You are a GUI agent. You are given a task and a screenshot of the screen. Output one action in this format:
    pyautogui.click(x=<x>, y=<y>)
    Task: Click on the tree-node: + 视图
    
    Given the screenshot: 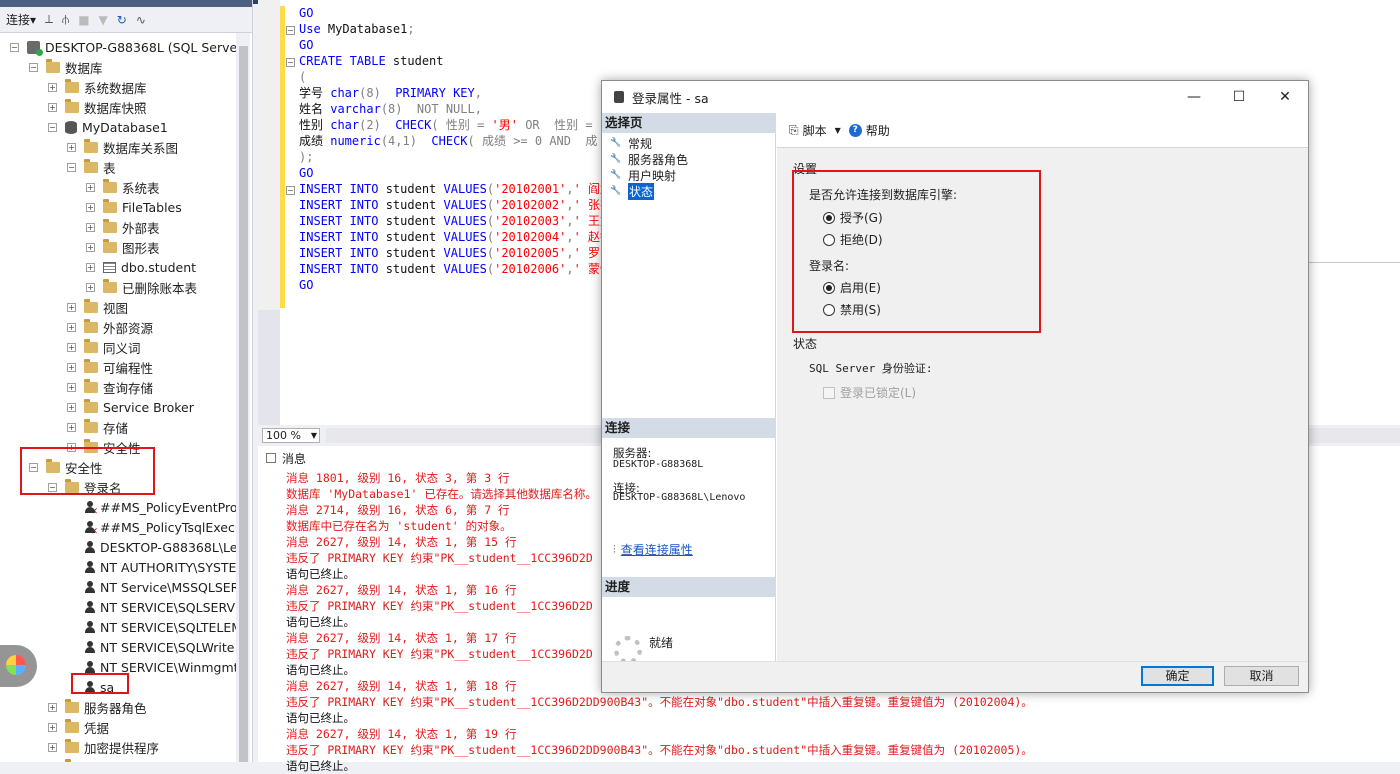 What is the action you would take?
    pyautogui.click(x=97, y=307)
    